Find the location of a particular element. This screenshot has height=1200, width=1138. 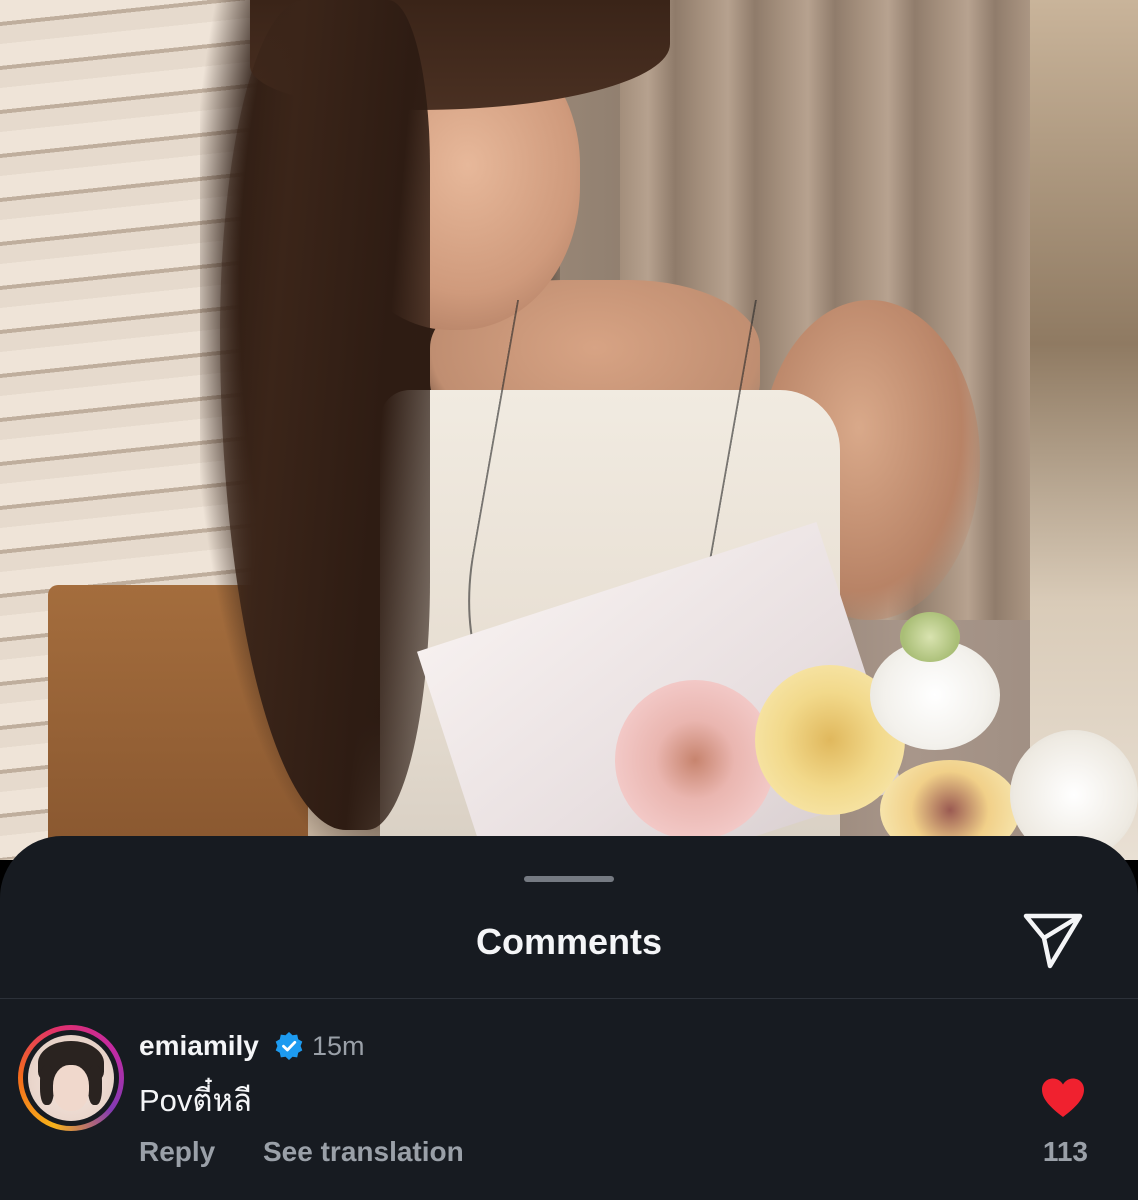

avatar-hair-right is located at coordinates (95, 1085).